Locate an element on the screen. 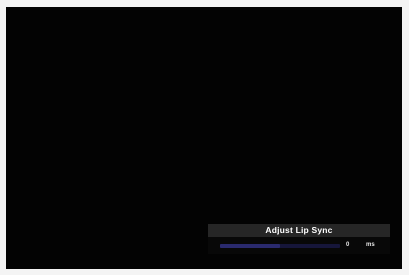 This screenshot has width=409, height=275. lip-sync-slider is located at coordinates (280, 246).